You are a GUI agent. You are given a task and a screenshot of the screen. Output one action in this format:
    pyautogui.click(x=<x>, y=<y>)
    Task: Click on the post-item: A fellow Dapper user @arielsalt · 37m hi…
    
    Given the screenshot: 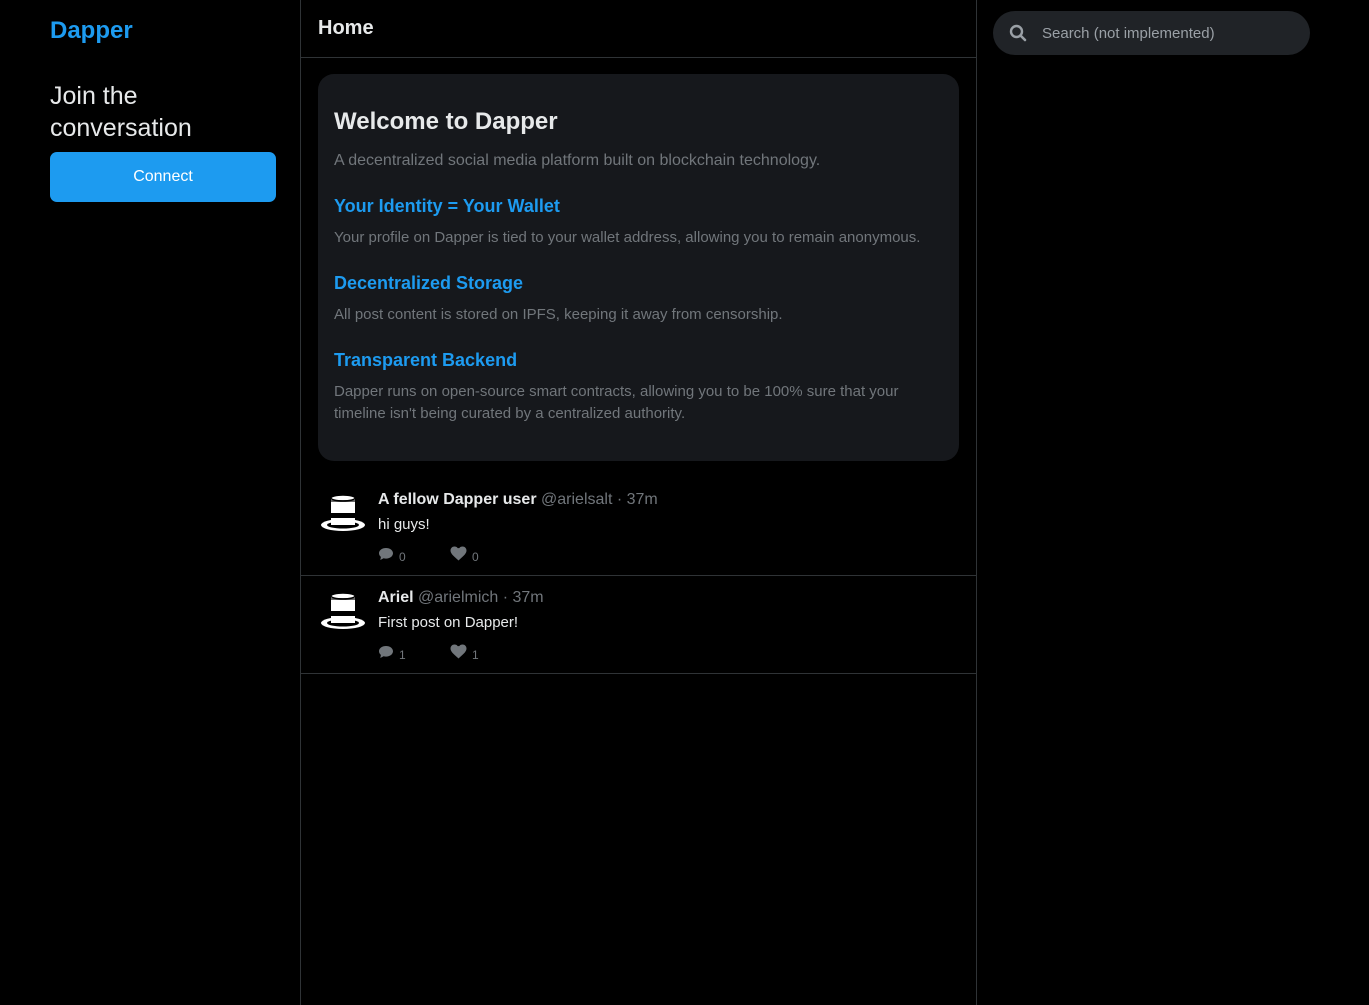 What is the action you would take?
    pyautogui.click(x=638, y=527)
    